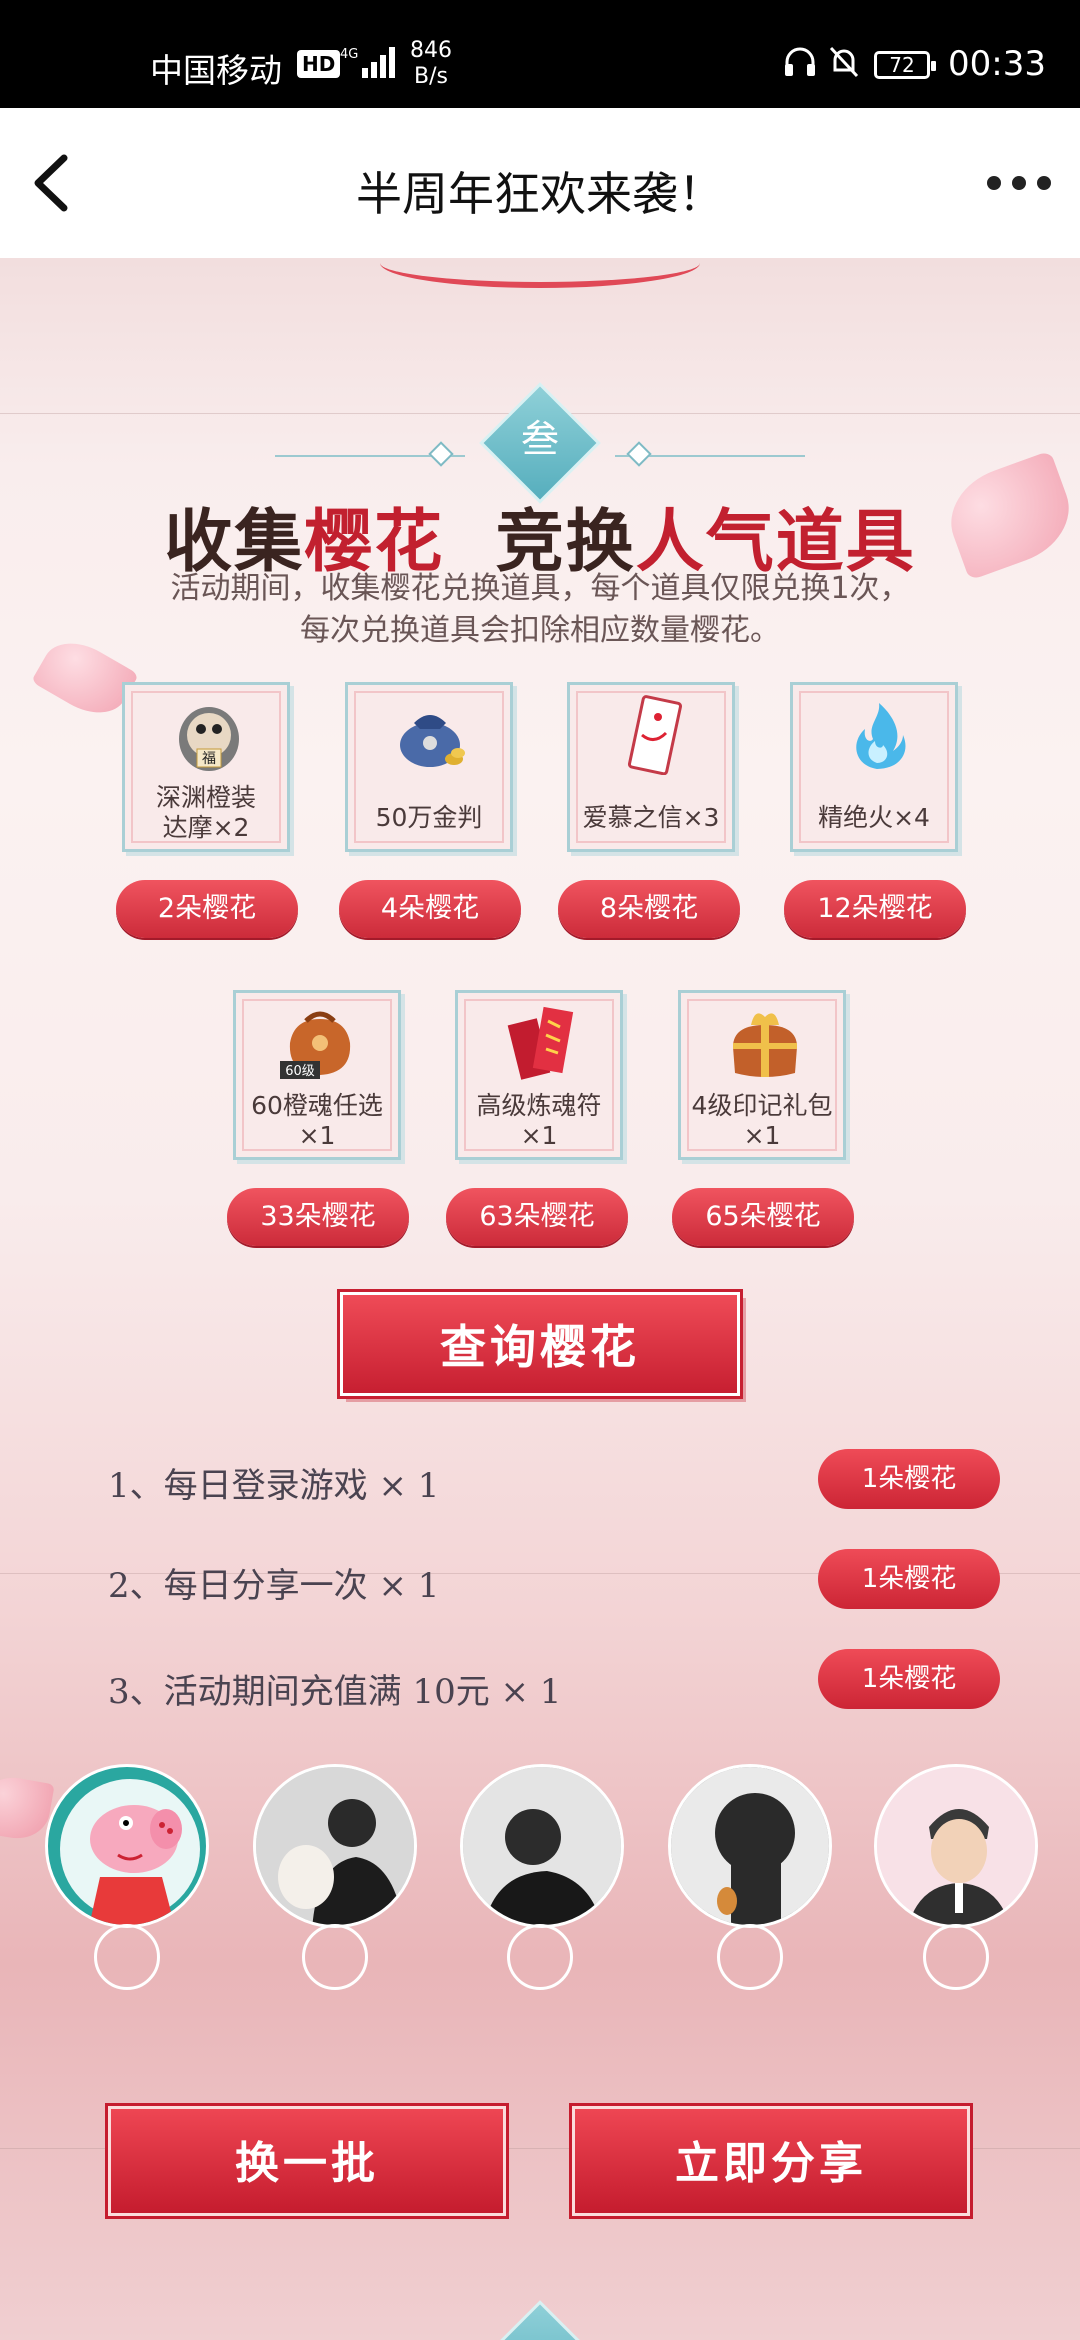 The height and width of the screenshot is (2340, 1080). I want to click on reward-name: 精绝火×4, so click(874, 818).